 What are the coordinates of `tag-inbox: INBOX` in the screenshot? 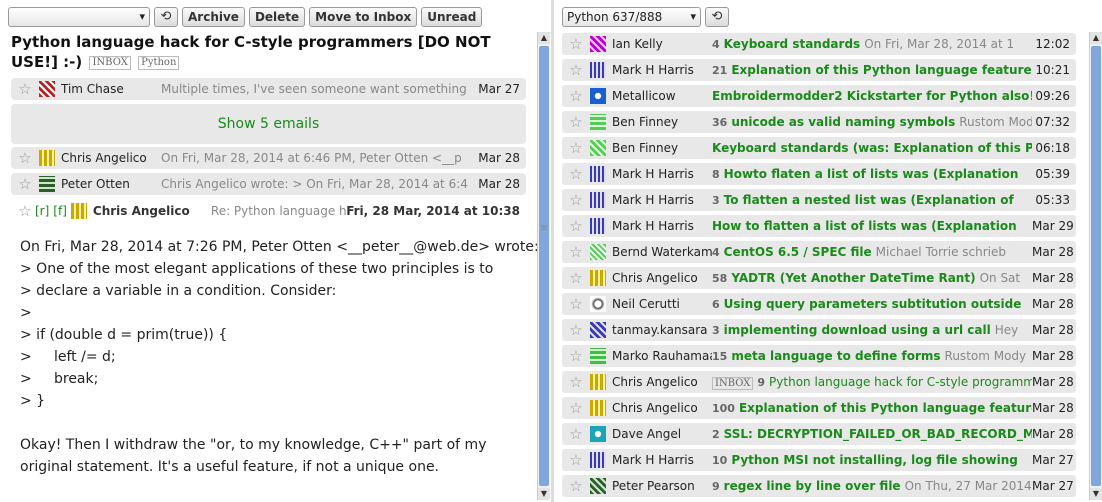 It's located at (110, 63).